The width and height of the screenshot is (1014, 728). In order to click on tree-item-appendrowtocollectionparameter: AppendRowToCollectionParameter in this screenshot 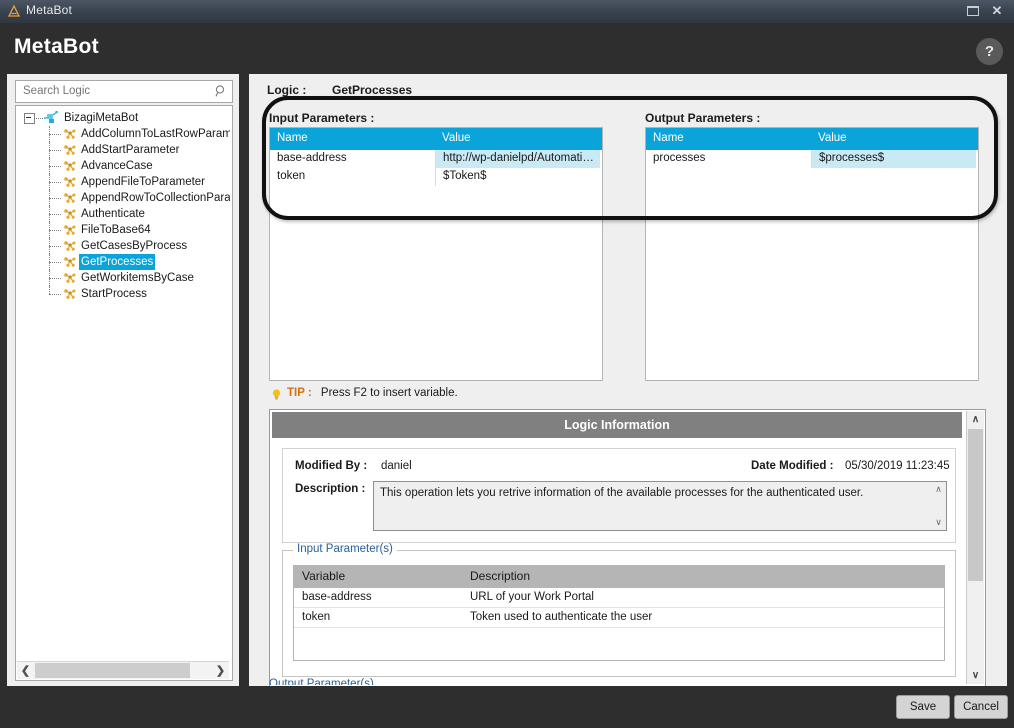, I will do `click(123, 198)`.